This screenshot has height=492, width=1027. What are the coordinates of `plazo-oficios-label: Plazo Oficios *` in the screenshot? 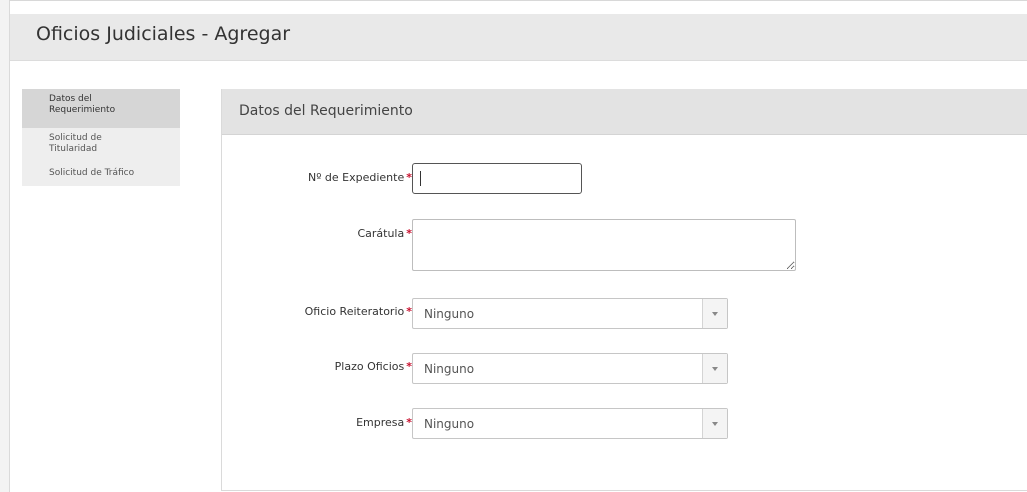 It's located at (373, 366).